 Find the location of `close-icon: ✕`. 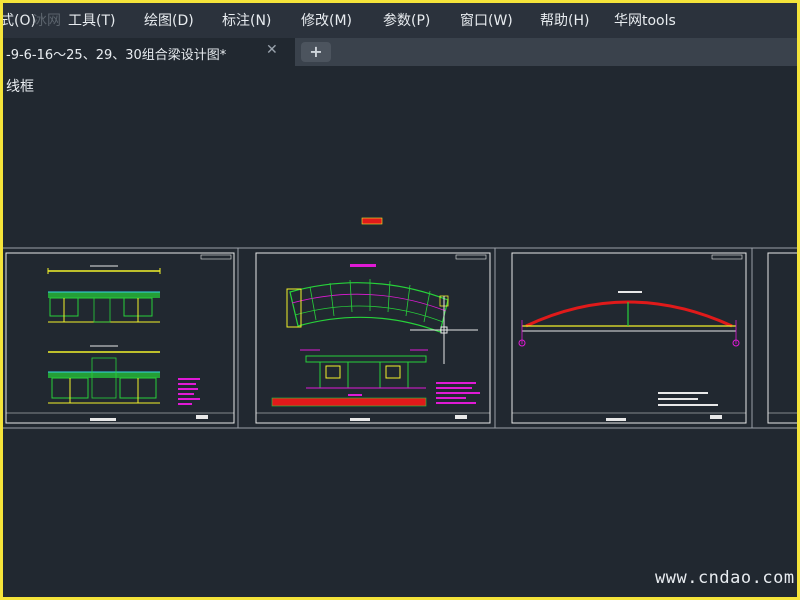

close-icon: ✕ is located at coordinates (272, 50).